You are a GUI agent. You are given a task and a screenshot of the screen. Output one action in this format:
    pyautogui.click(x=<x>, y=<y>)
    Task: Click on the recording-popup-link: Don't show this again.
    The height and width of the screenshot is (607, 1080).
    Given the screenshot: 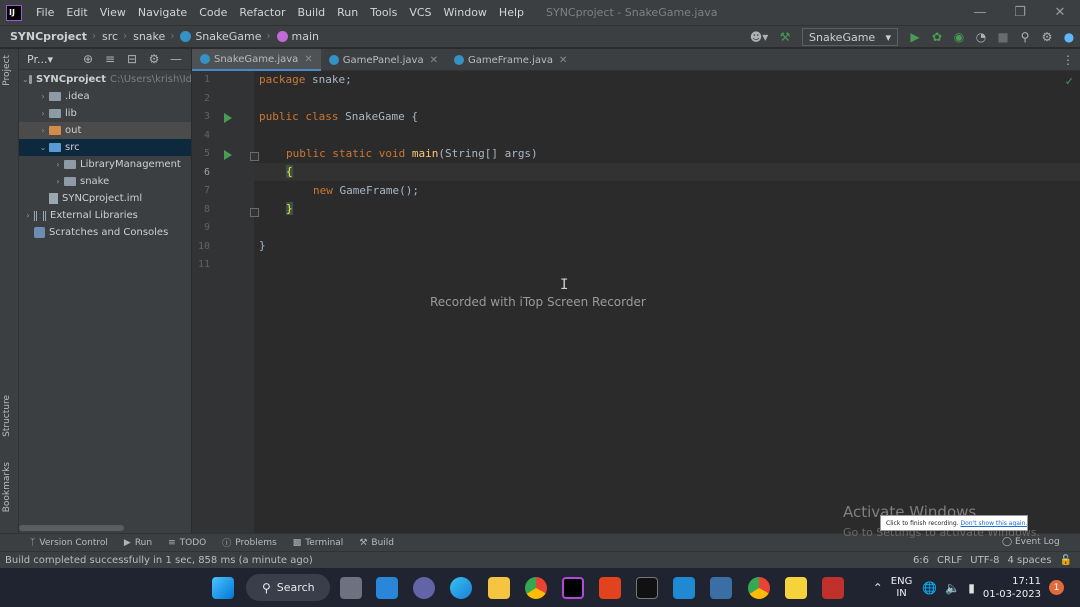 What is the action you would take?
    pyautogui.click(x=994, y=523)
    